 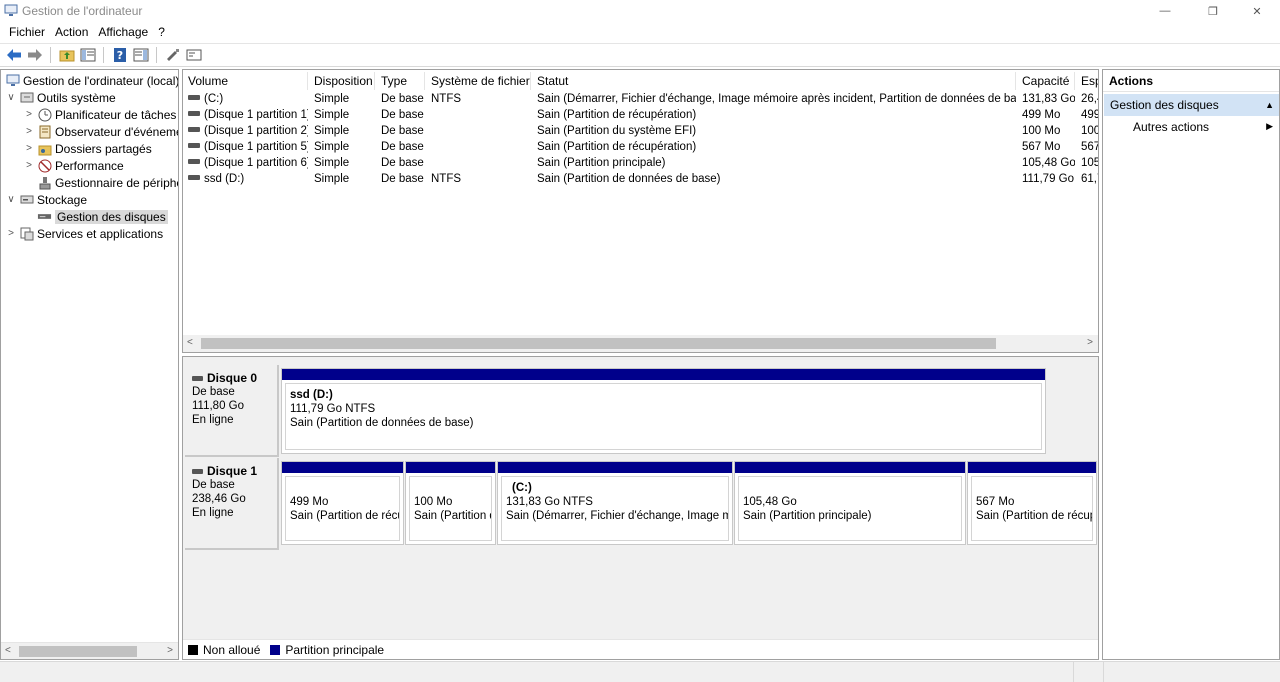 What do you see at coordinates (770, 502) in the screenshot?
I see `partition-size: 105,48 Go` at bounding box center [770, 502].